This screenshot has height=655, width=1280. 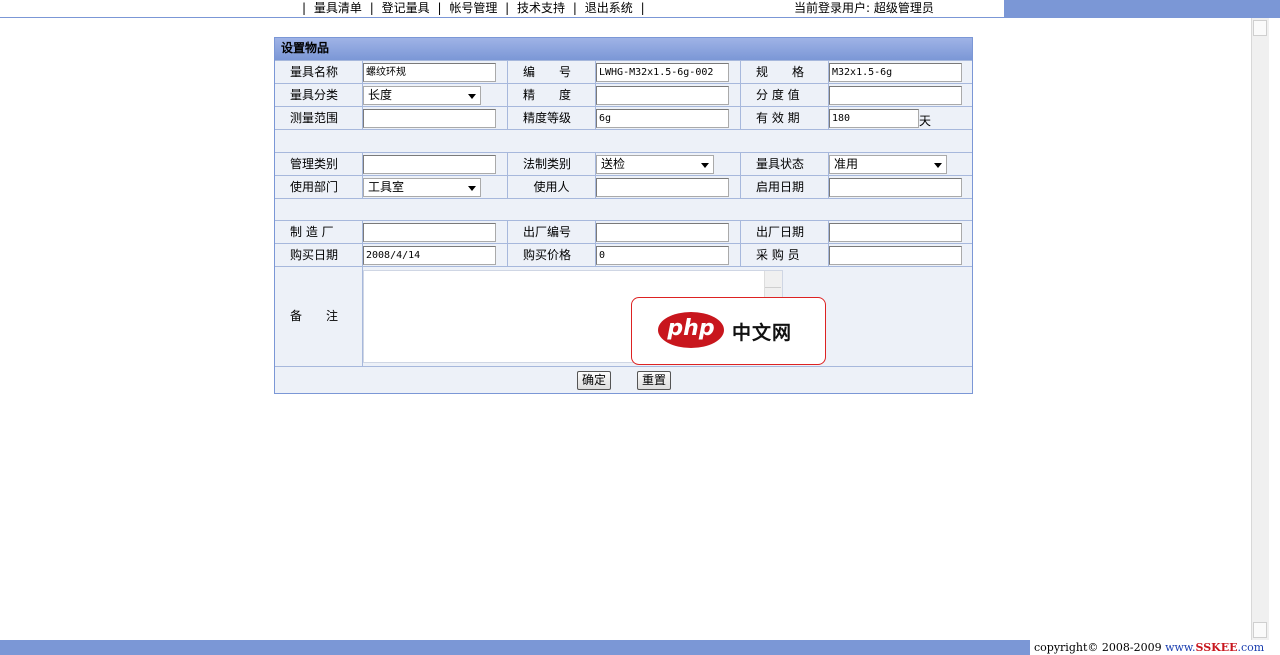 I want to click on form-row: 管理类别 法制类别 送检 量具状态 准用, so click(x=623, y=163).